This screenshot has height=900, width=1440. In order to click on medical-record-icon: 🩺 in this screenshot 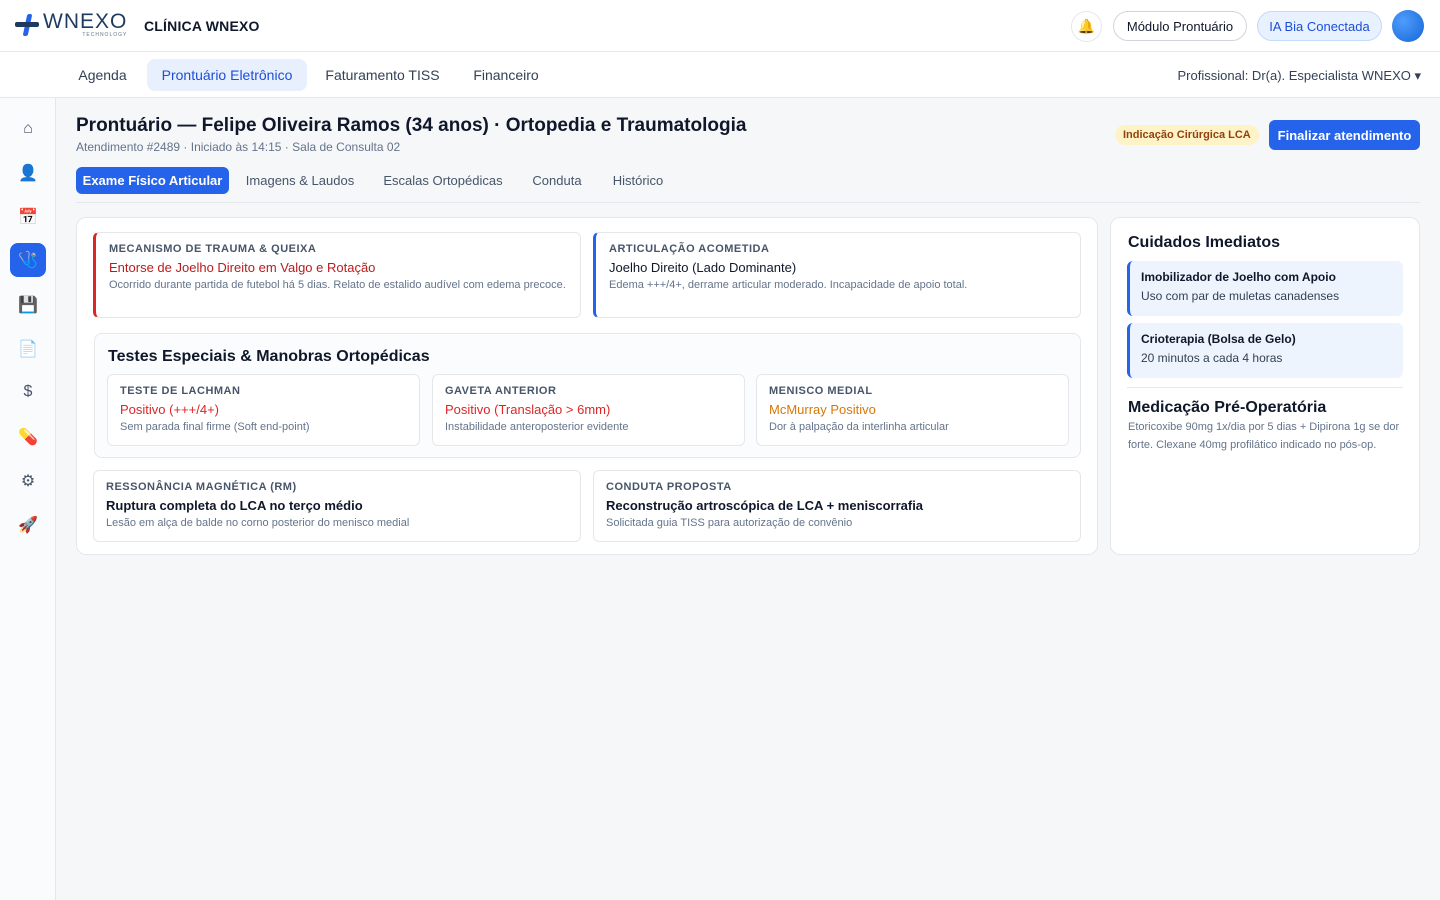, I will do `click(28, 260)`.